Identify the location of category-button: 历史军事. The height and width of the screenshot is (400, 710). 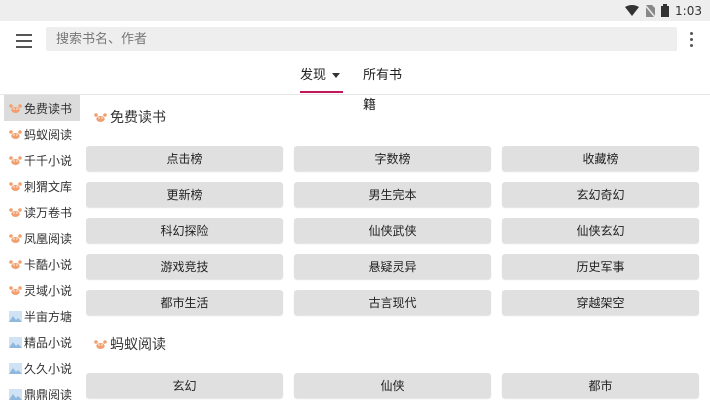
(600, 266).